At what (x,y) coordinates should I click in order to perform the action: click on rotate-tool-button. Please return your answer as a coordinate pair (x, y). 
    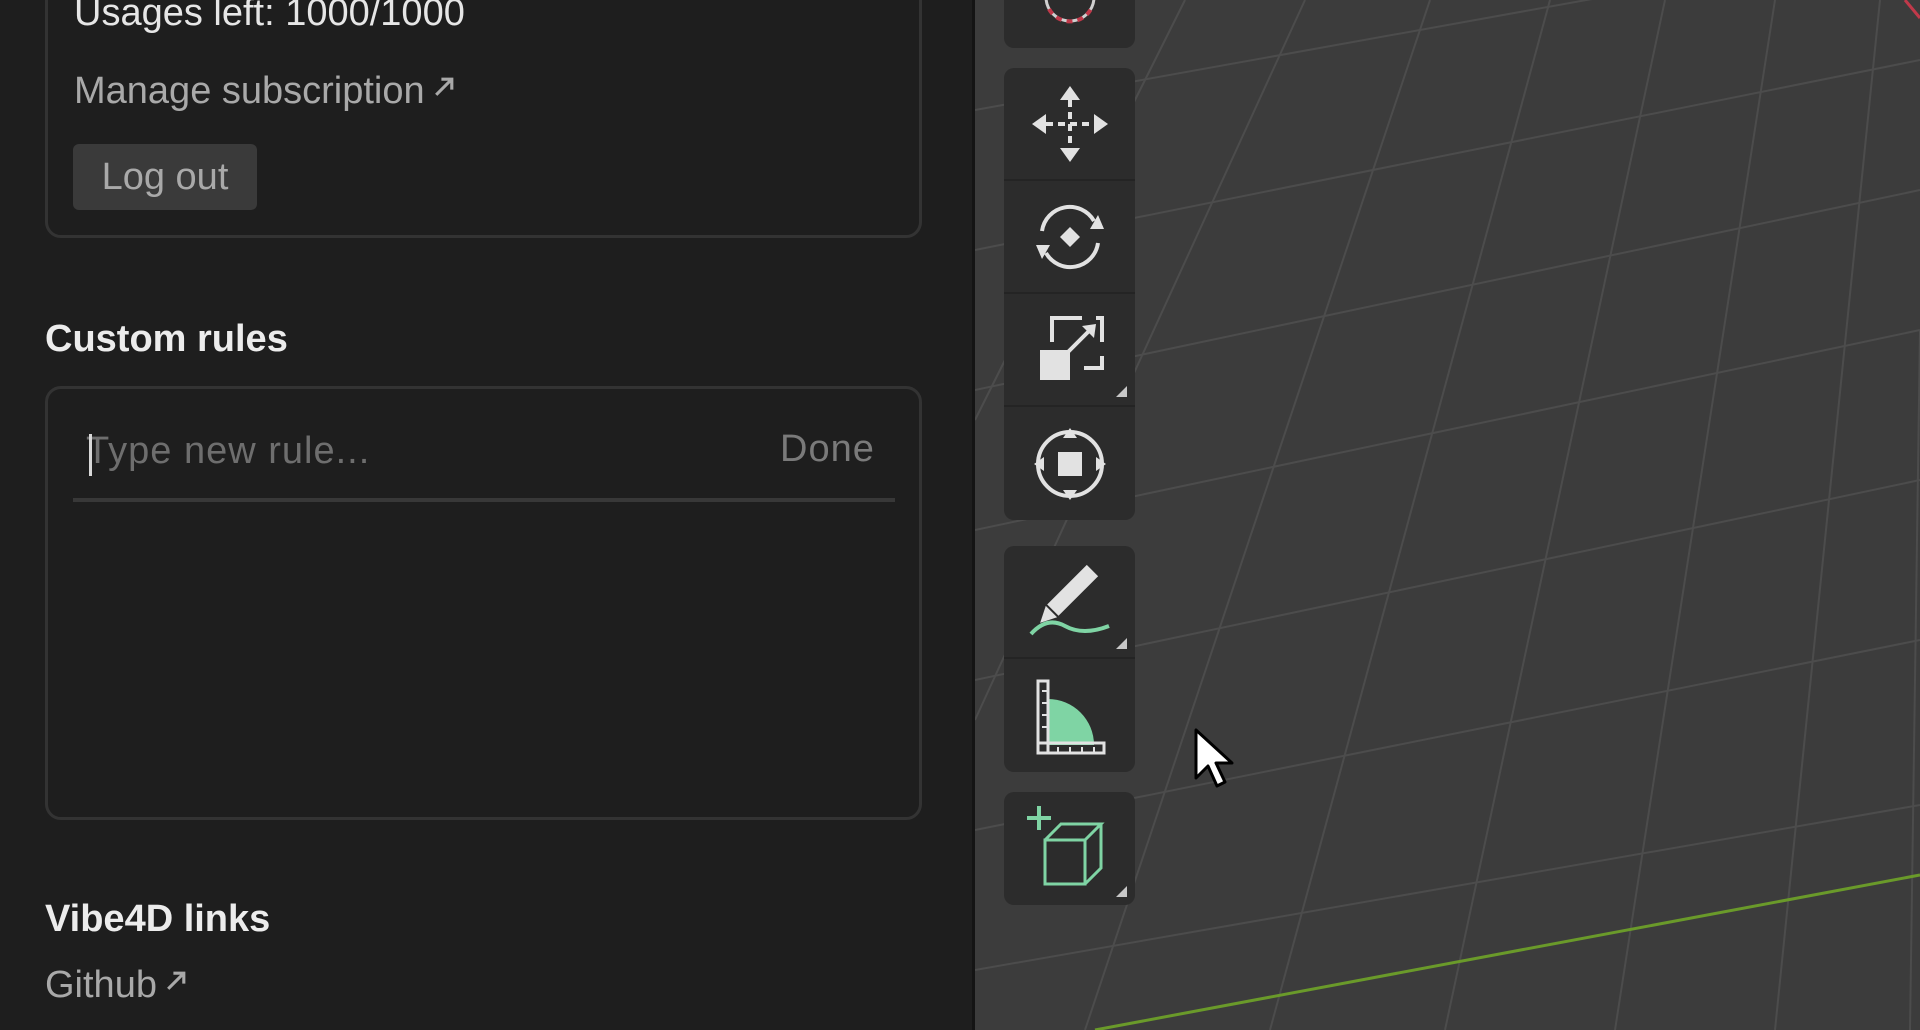
    Looking at the image, I should click on (1069, 237).